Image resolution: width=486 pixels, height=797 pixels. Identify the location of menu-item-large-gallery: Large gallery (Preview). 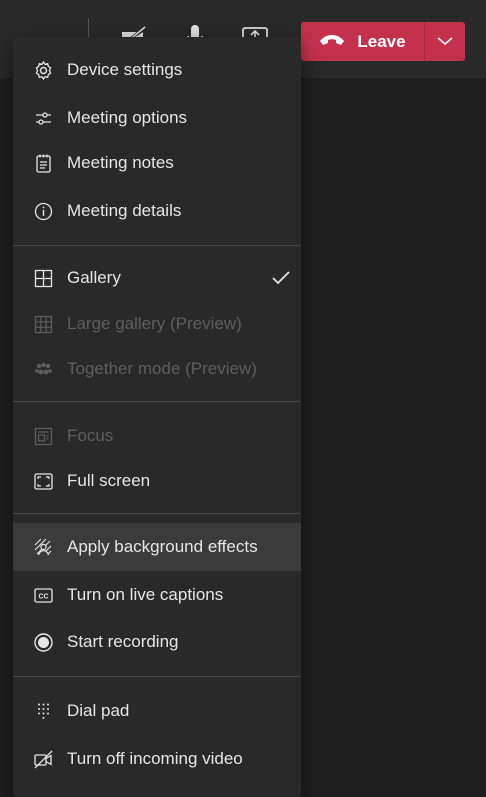
(157, 324).